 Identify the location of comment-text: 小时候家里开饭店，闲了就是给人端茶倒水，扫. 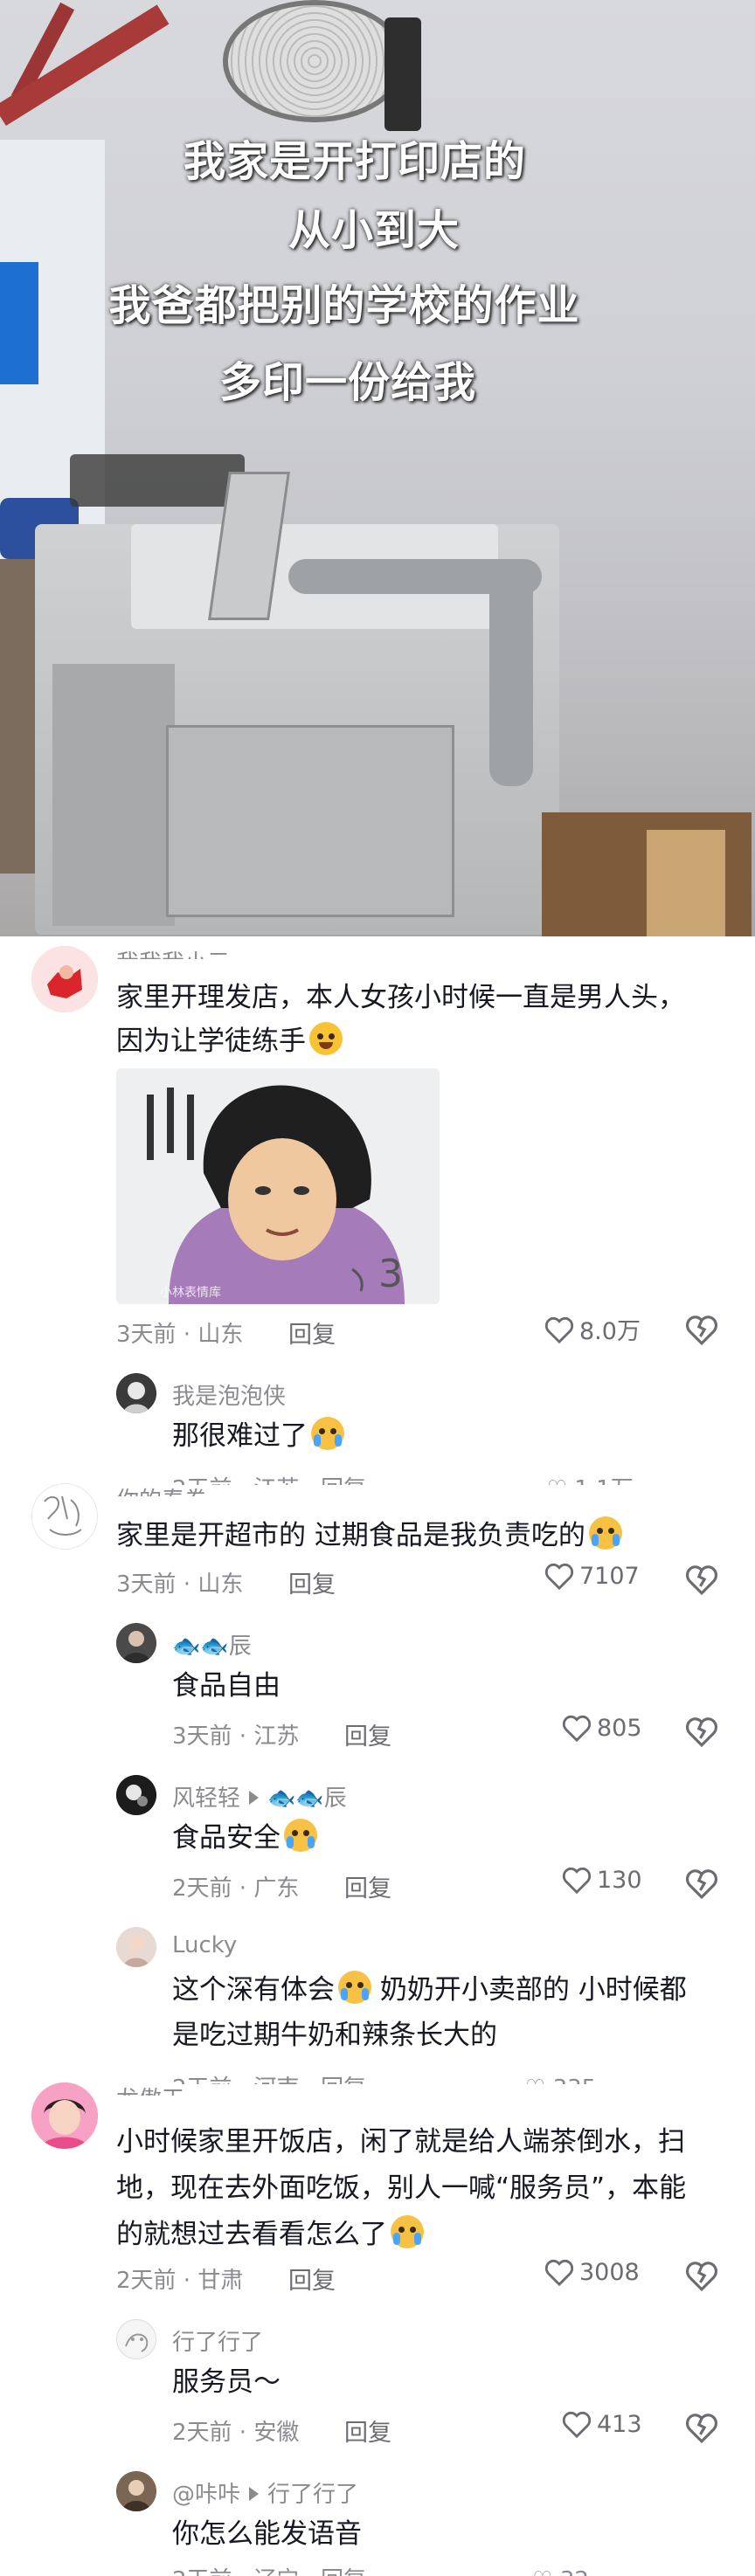
(400, 2142).